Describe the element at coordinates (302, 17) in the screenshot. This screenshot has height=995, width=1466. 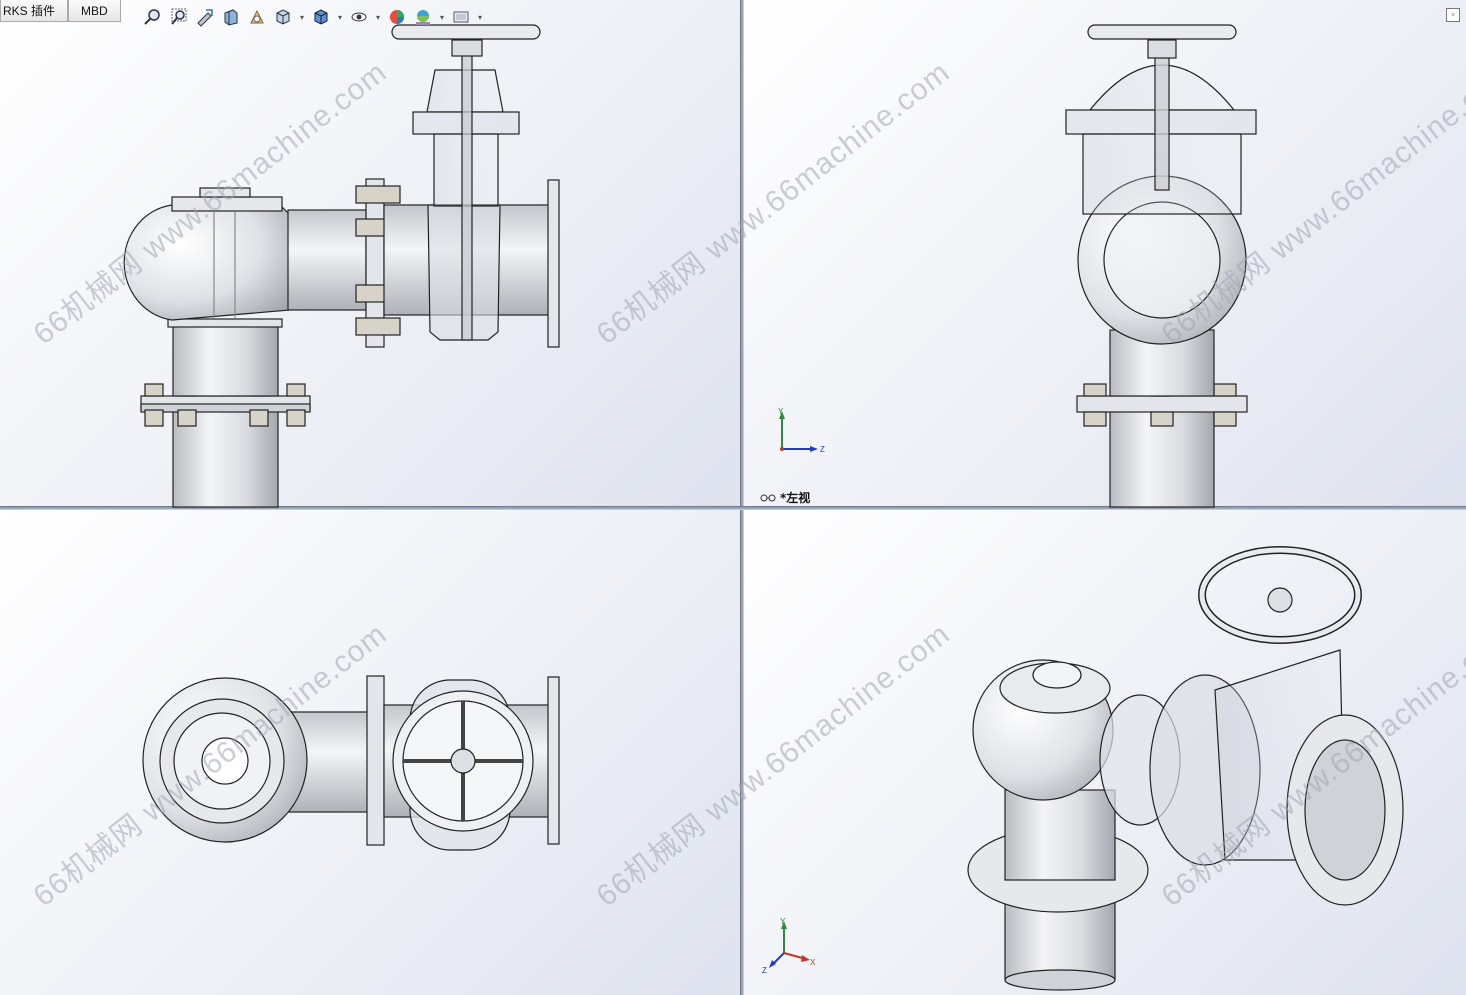
I see `view-orientation-dropdown-icon: ▾` at that location.